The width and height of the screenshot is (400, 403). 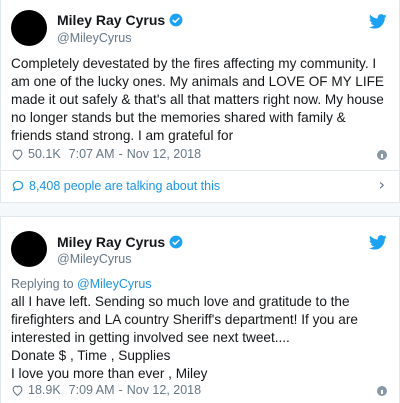 What do you see at coordinates (18, 186) in the screenshot?
I see `comment-bubble-icon` at bounding box center [18, 186].